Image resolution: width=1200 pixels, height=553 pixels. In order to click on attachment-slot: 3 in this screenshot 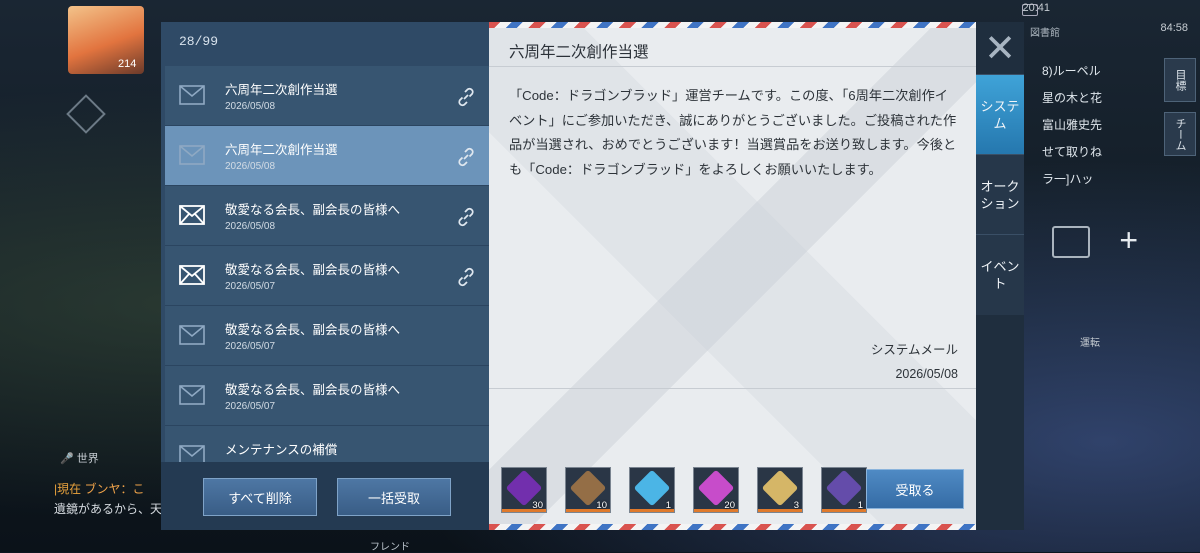, I will do `click(780, 490)`.